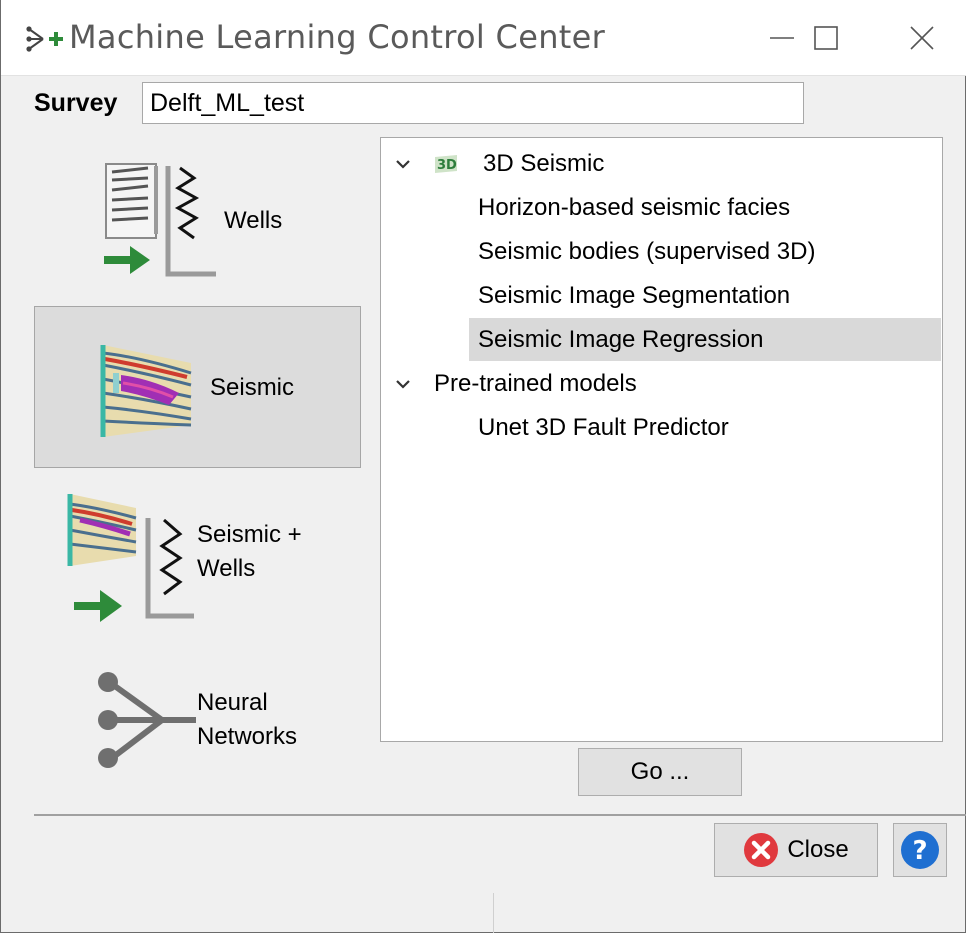 The height and width of the screenshot is (933, 966). What do you see at coordinates (197, 387) in the screenshot?
I see `sidebar-item-seismic: Seismic` at bounding box center [197, 387].